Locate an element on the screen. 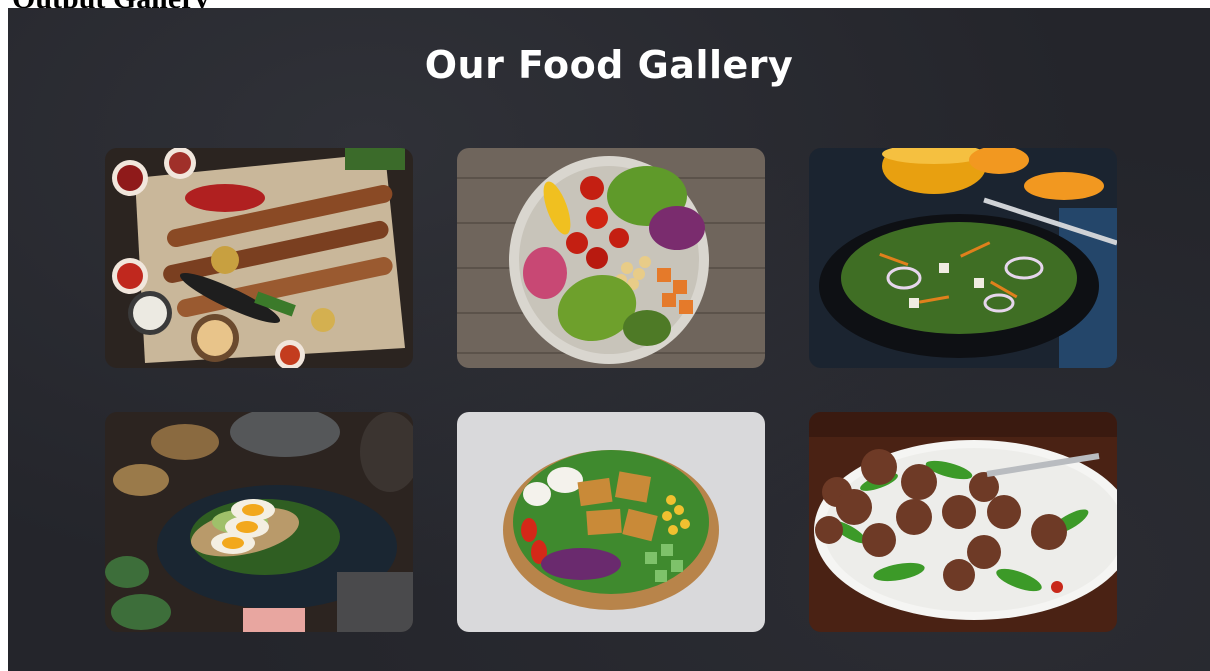  gallery-image-vegetable-bowl is located at coordinates (611, 258).